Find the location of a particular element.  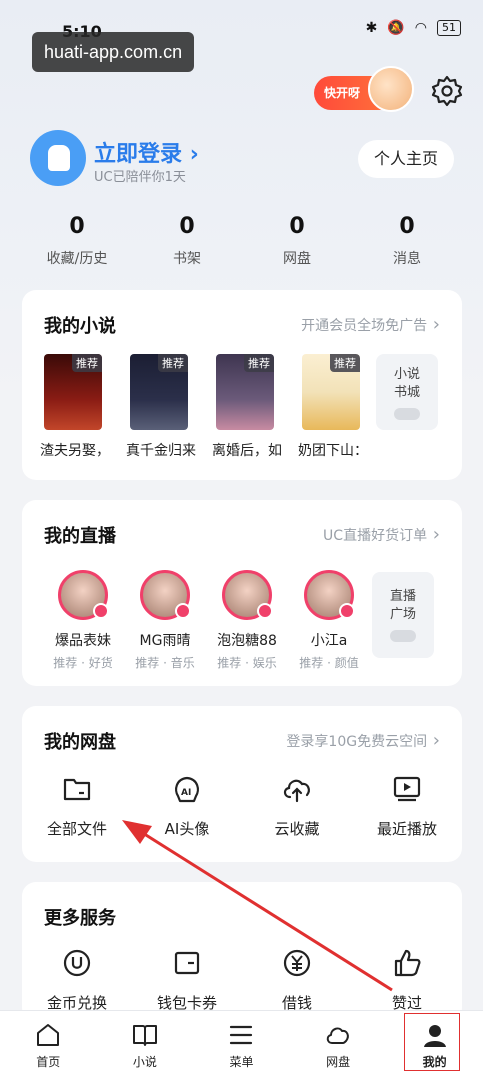

stat-cloud: 0 网盘 is located at coordinates (297, 244).